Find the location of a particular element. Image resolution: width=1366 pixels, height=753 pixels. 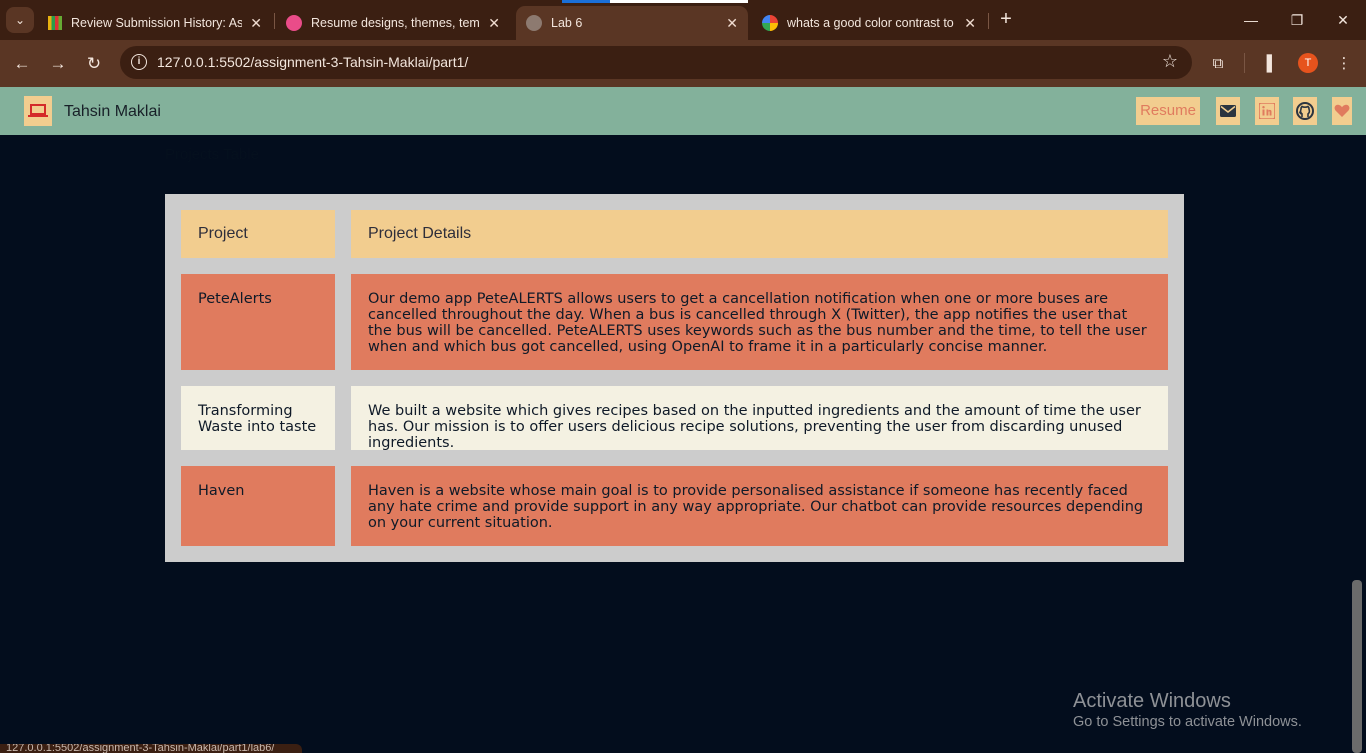

chart-favicon-icon is located at coordinates (55, 23).